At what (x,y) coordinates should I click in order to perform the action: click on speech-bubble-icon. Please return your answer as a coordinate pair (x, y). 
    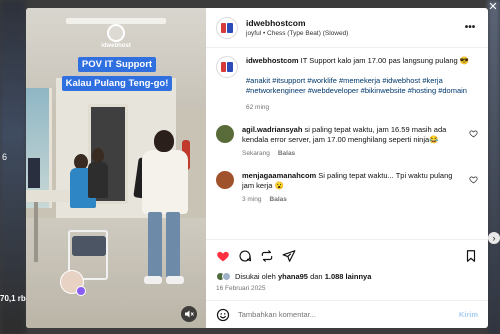
    Looking at the image, I should click on (245, 256).